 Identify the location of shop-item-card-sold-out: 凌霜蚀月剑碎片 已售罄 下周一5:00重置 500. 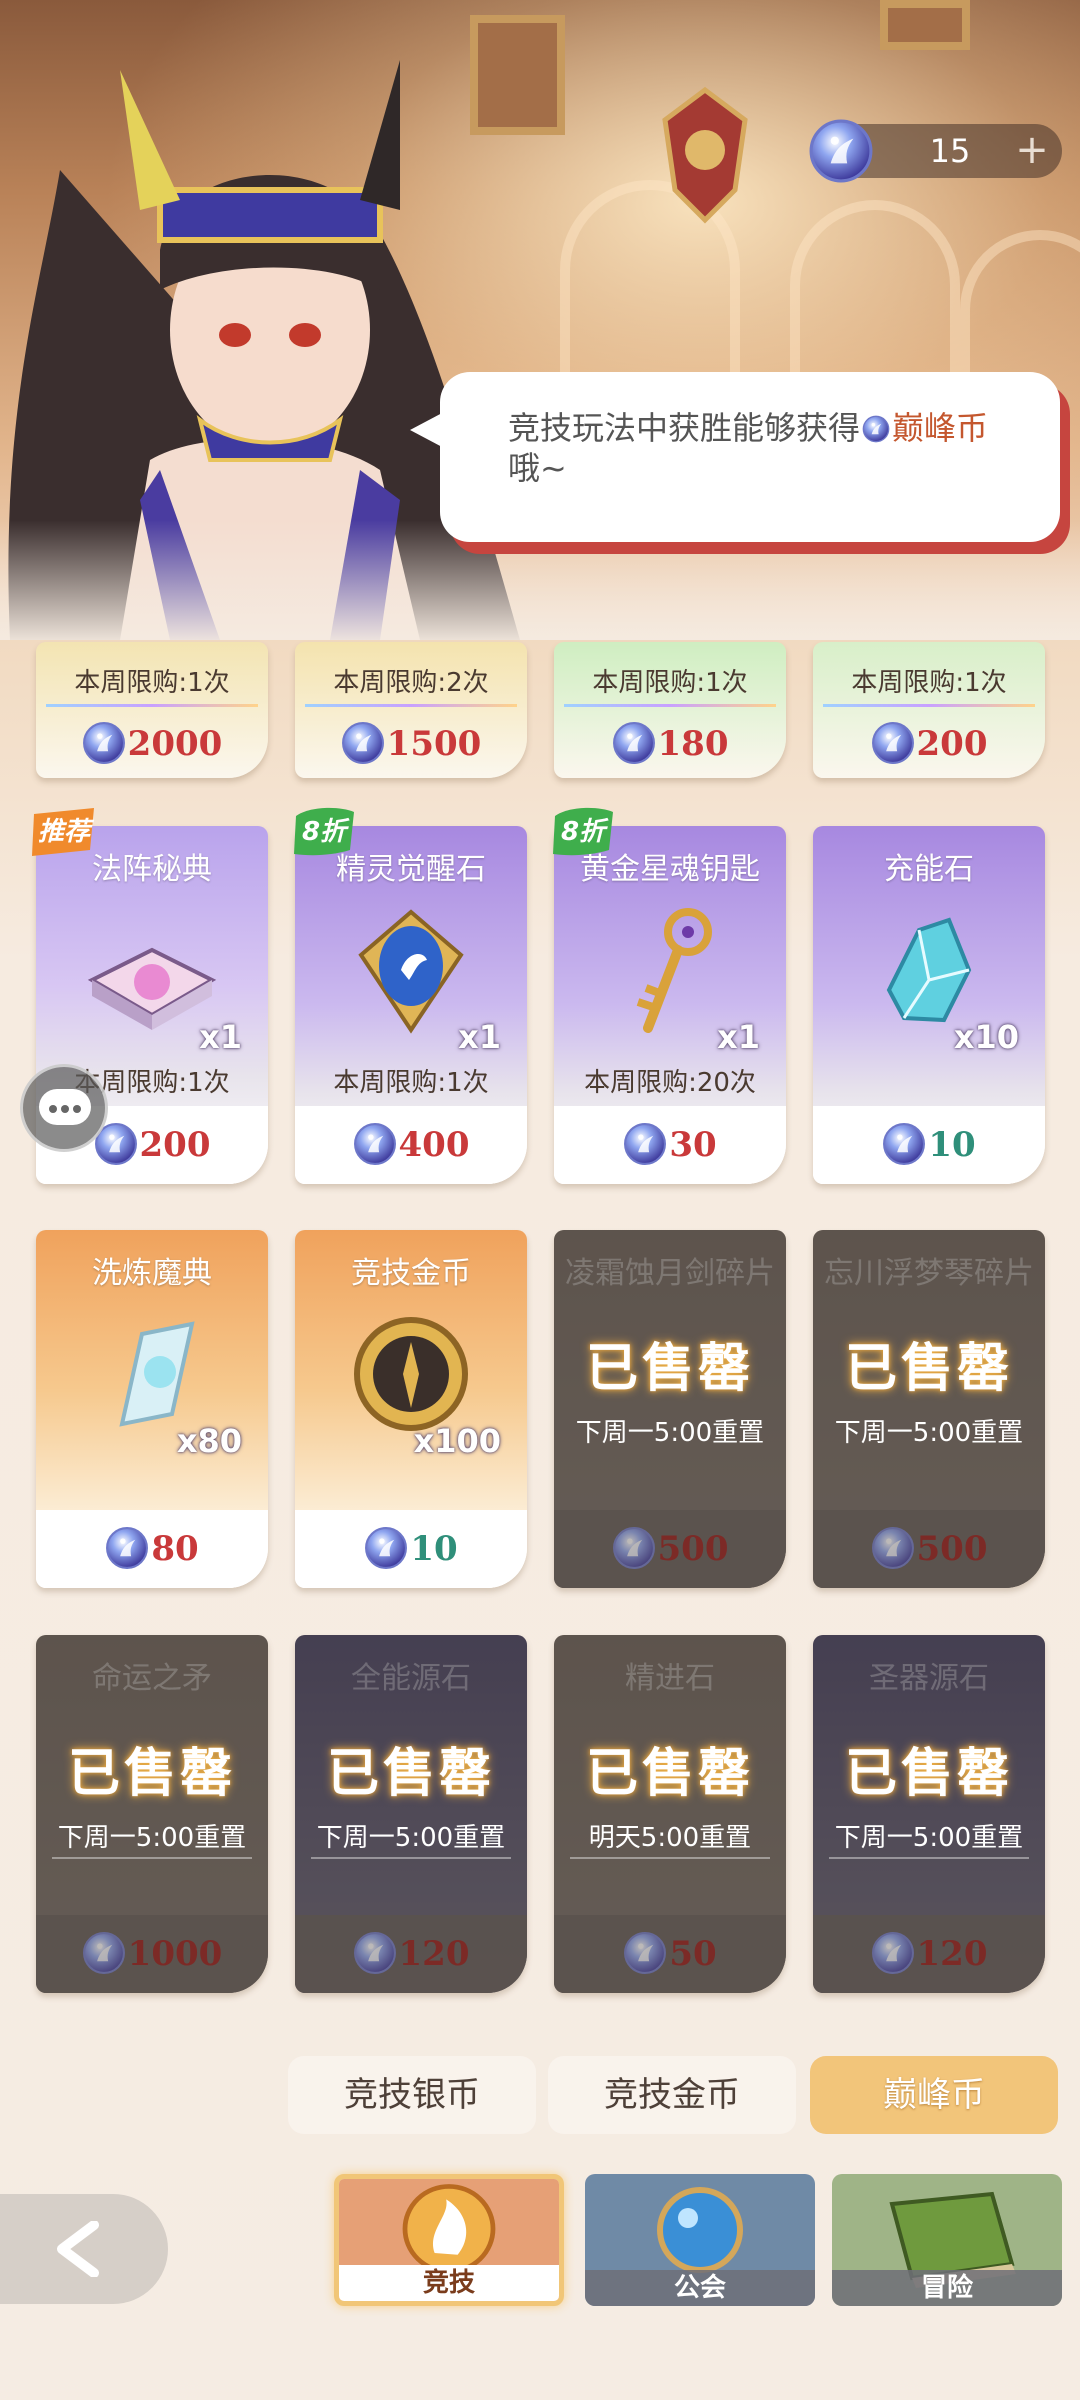
(670, 1409).